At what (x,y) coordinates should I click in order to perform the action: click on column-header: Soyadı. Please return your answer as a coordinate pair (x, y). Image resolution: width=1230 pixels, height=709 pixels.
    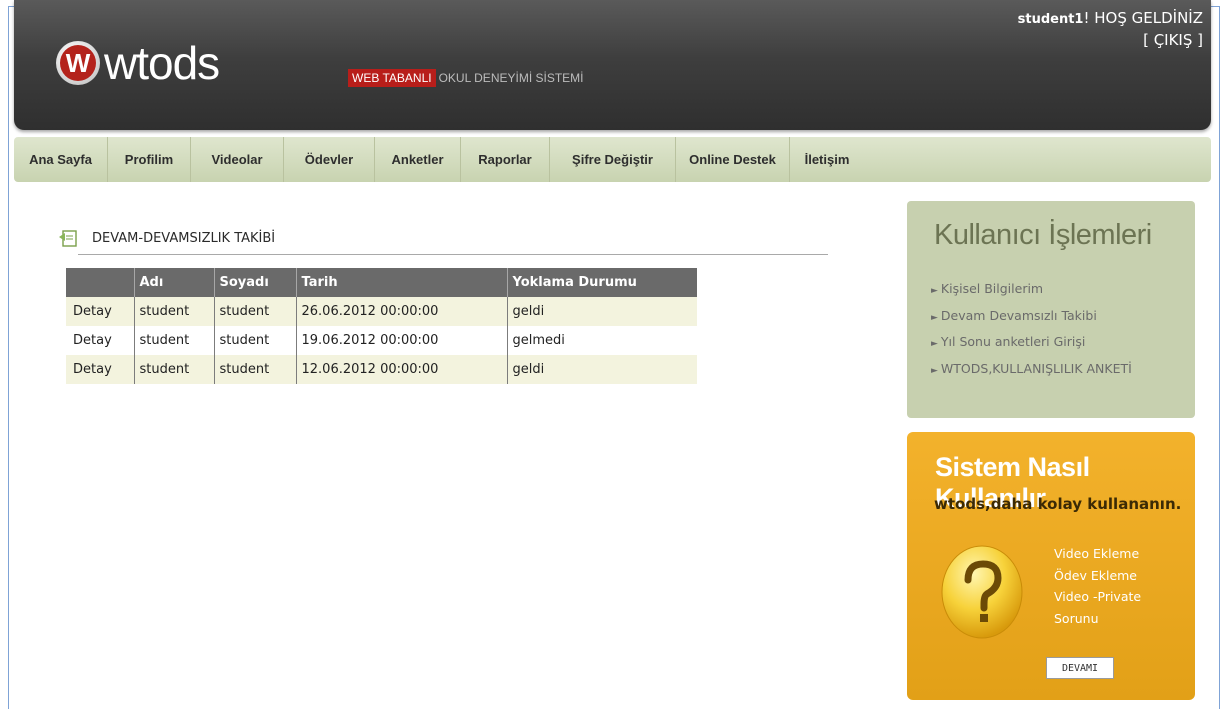
    Looking at the image, I should click on (254, 282).